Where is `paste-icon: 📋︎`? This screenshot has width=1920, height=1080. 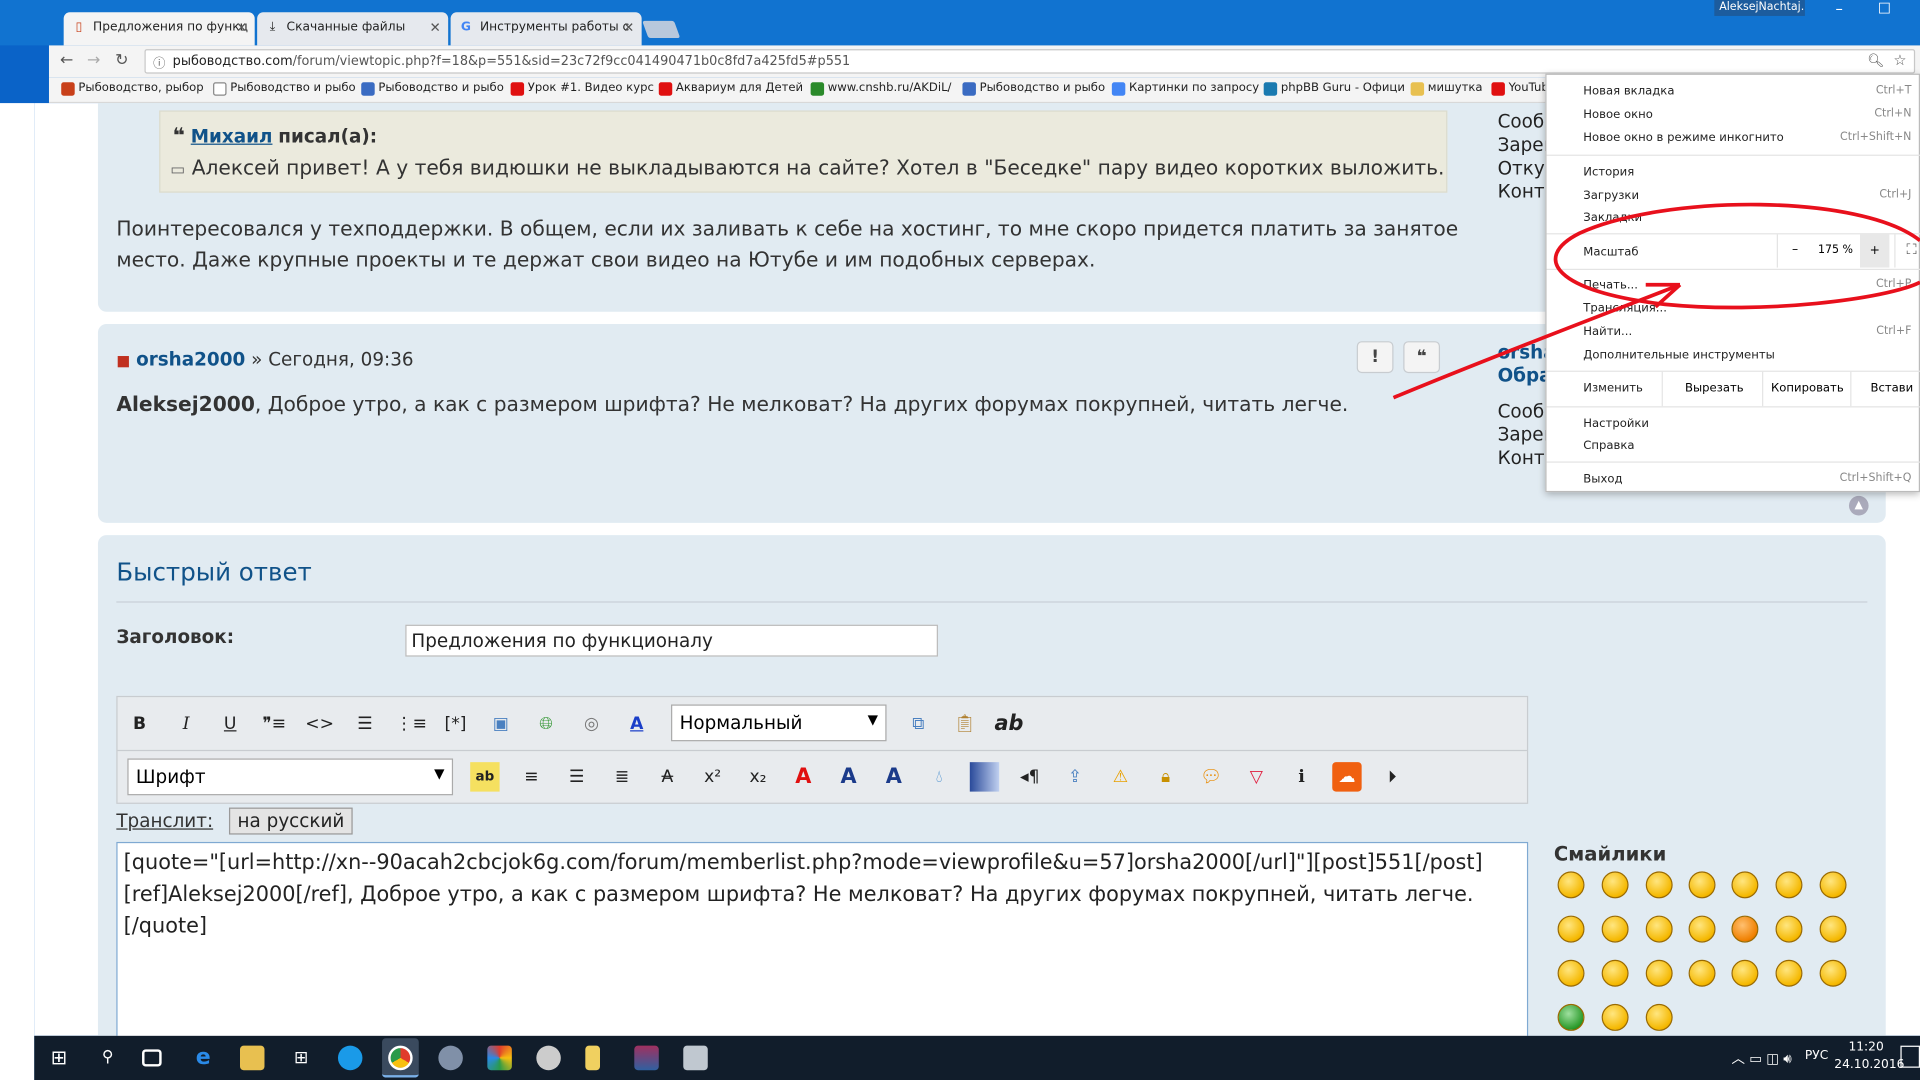
paste-icon: 📋︎ is located at coordinates (964, 723).